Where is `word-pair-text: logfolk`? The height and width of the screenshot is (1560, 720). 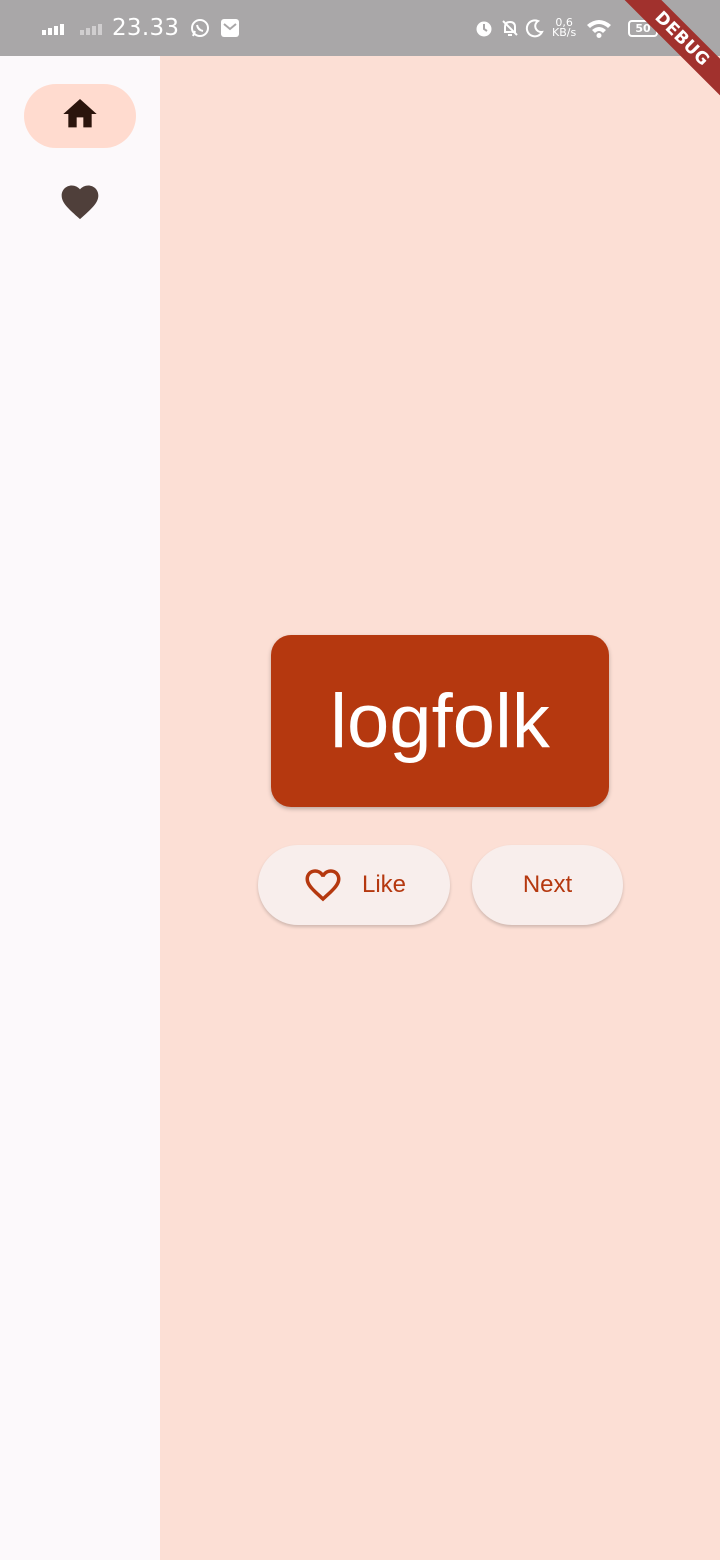 word-pair-text: logfolk is located at coordinates (440, 721).